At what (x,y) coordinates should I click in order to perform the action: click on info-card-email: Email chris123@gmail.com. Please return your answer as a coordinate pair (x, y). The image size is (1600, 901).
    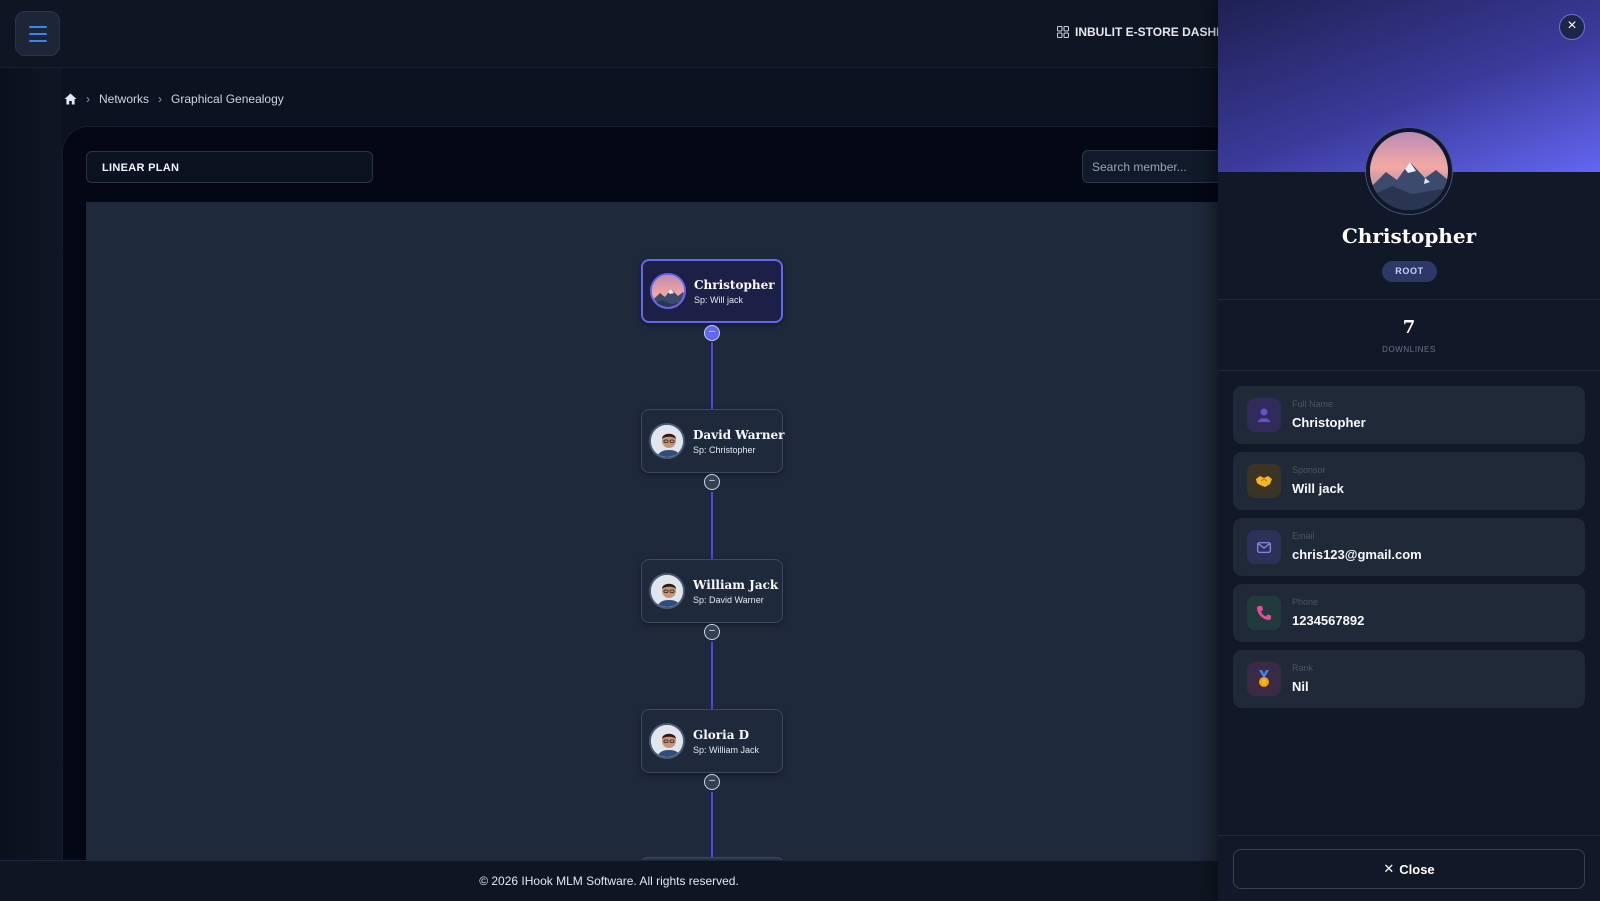
    Looking at the image, I should click on (1409, 547).